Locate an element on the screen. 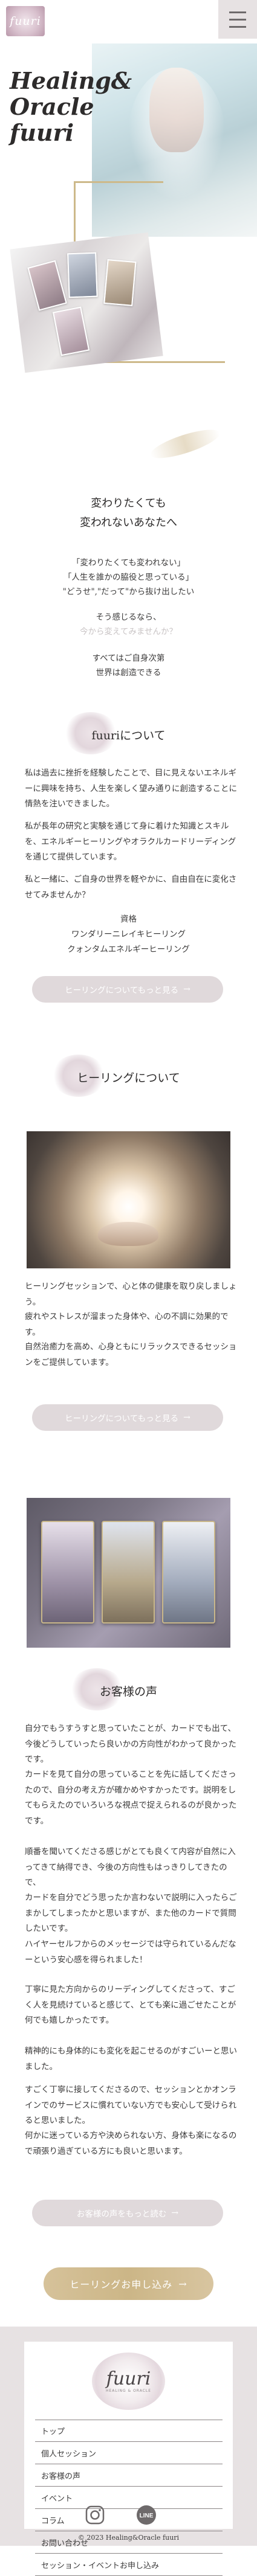 Image resolution: width=257 pixels, height=2576 pixels. hero-title-line: Oracle is located at coordinates (52, 106).